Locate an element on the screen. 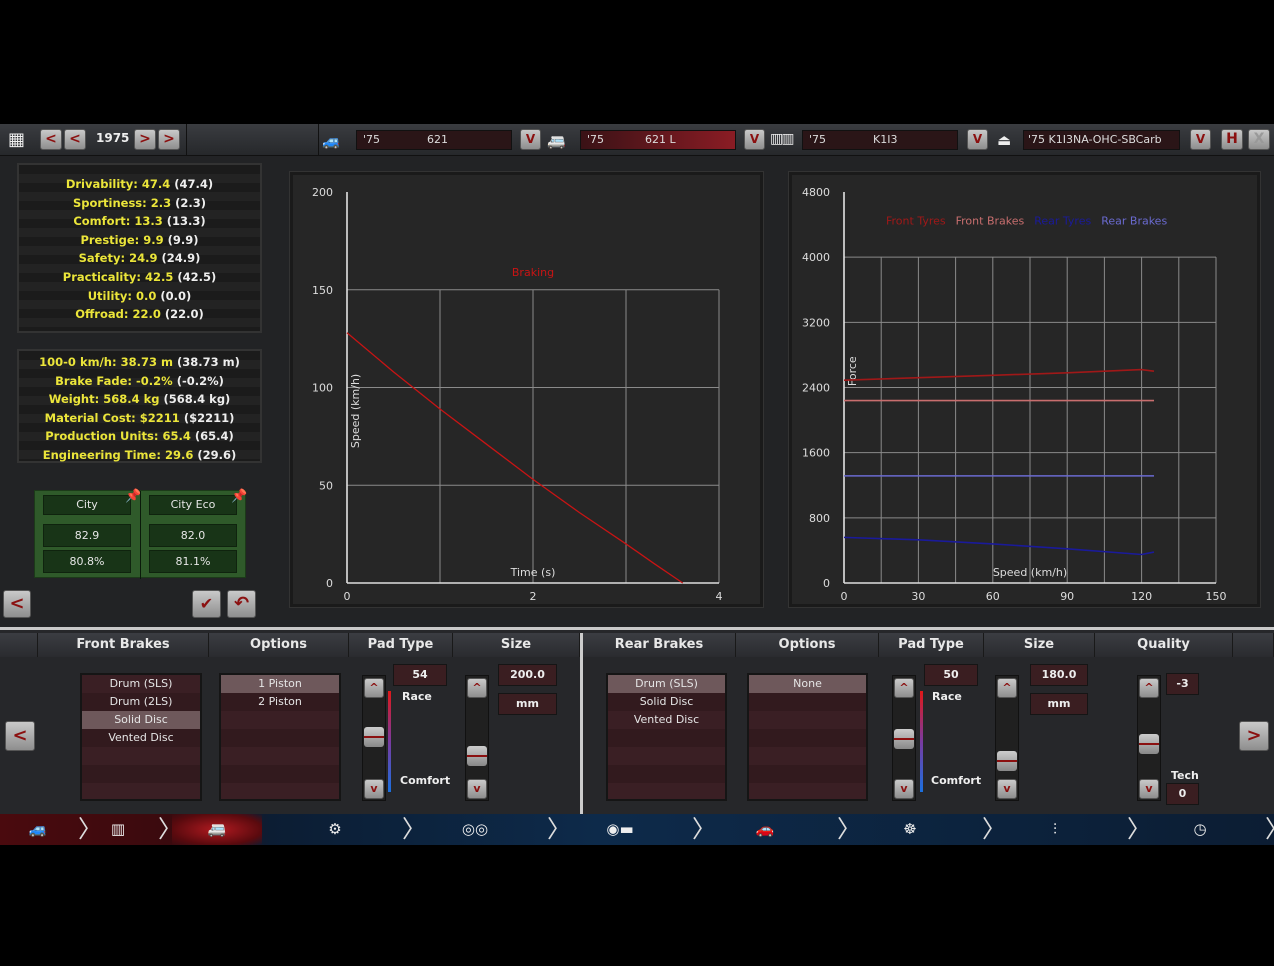 This screenshot has height=966, width=1274. nav-car-body: 🚙 is located at coordinates (41, 829).